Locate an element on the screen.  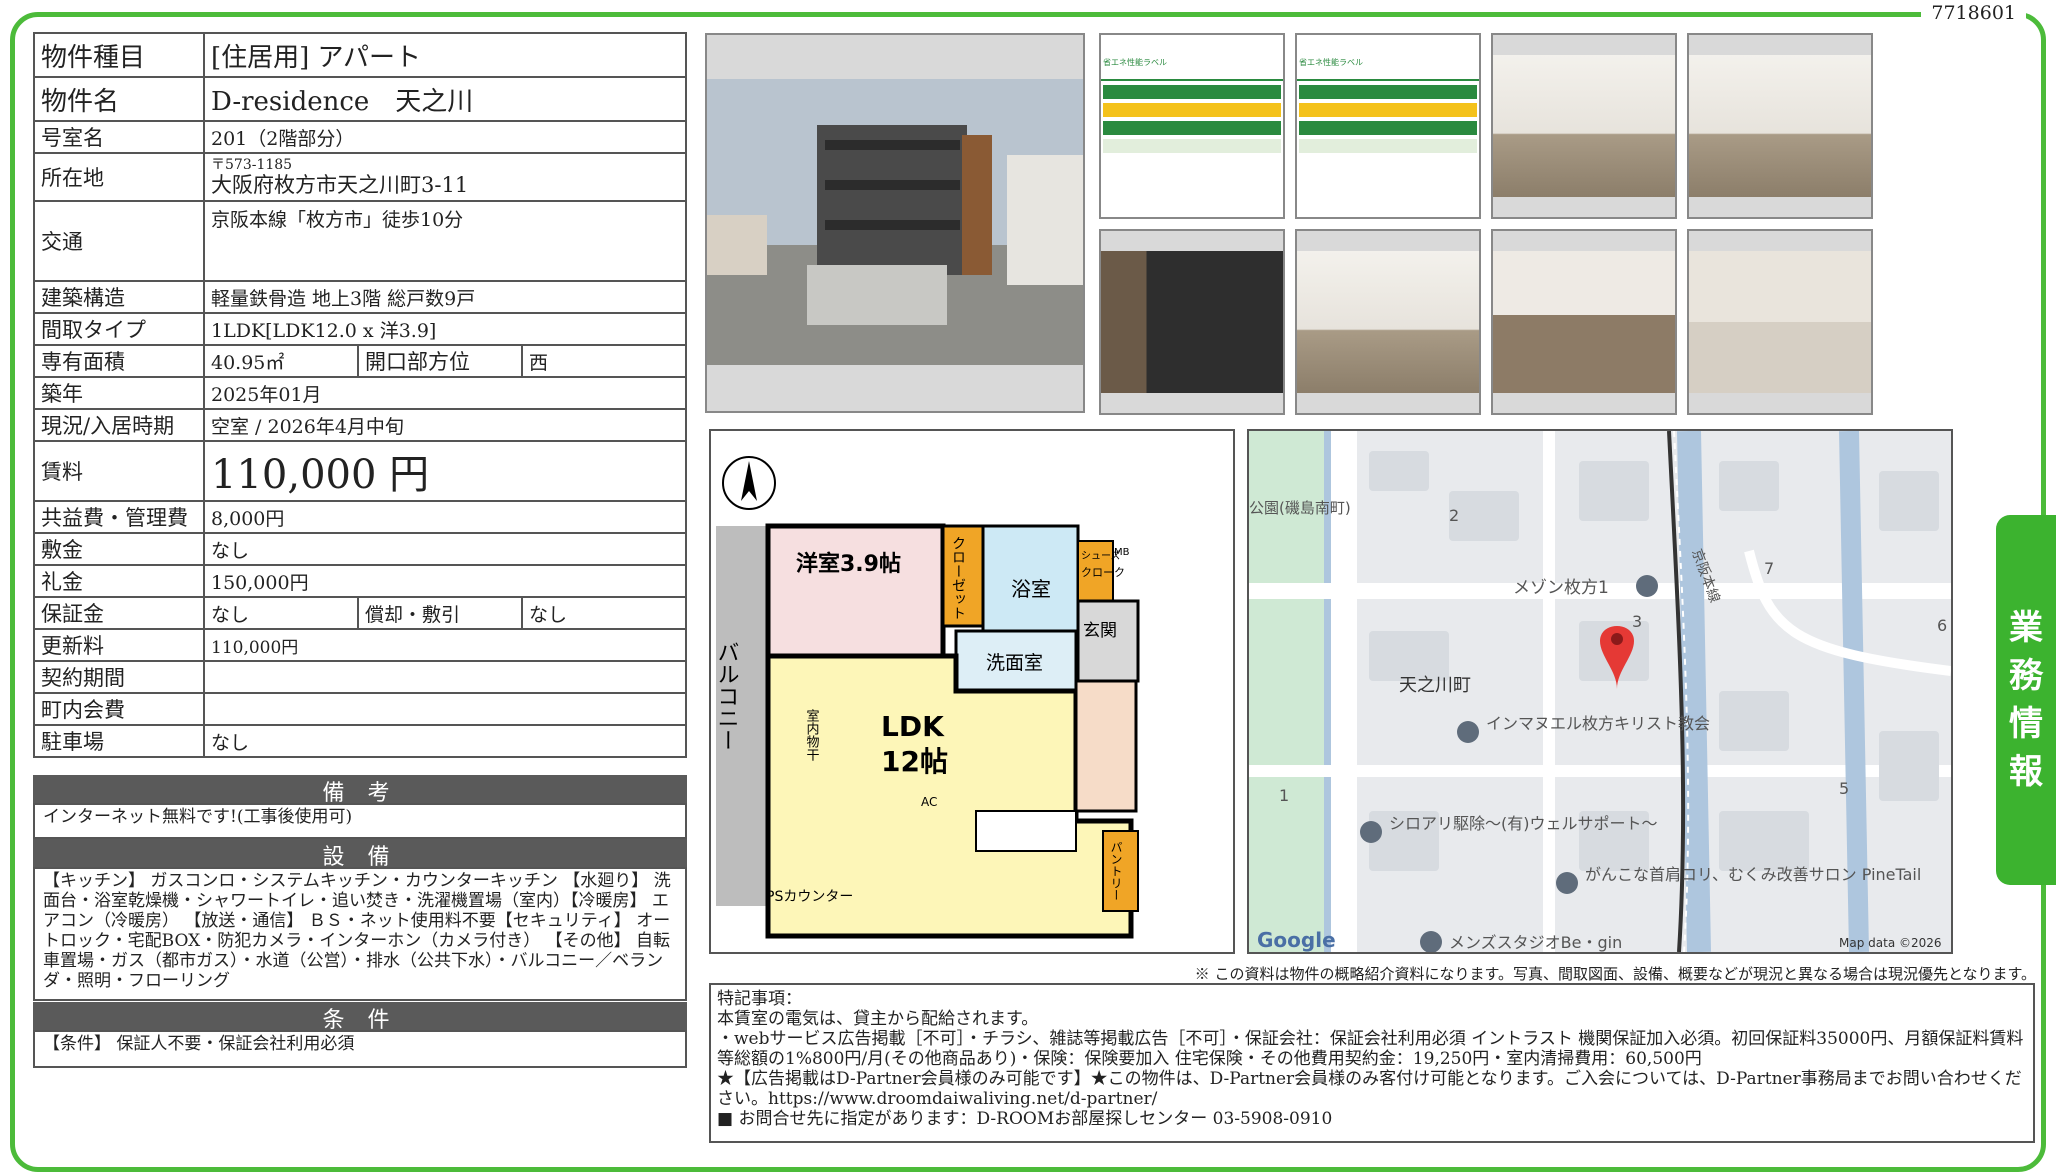
contract-label: 契約期間 is located at coordinates (119, 677).